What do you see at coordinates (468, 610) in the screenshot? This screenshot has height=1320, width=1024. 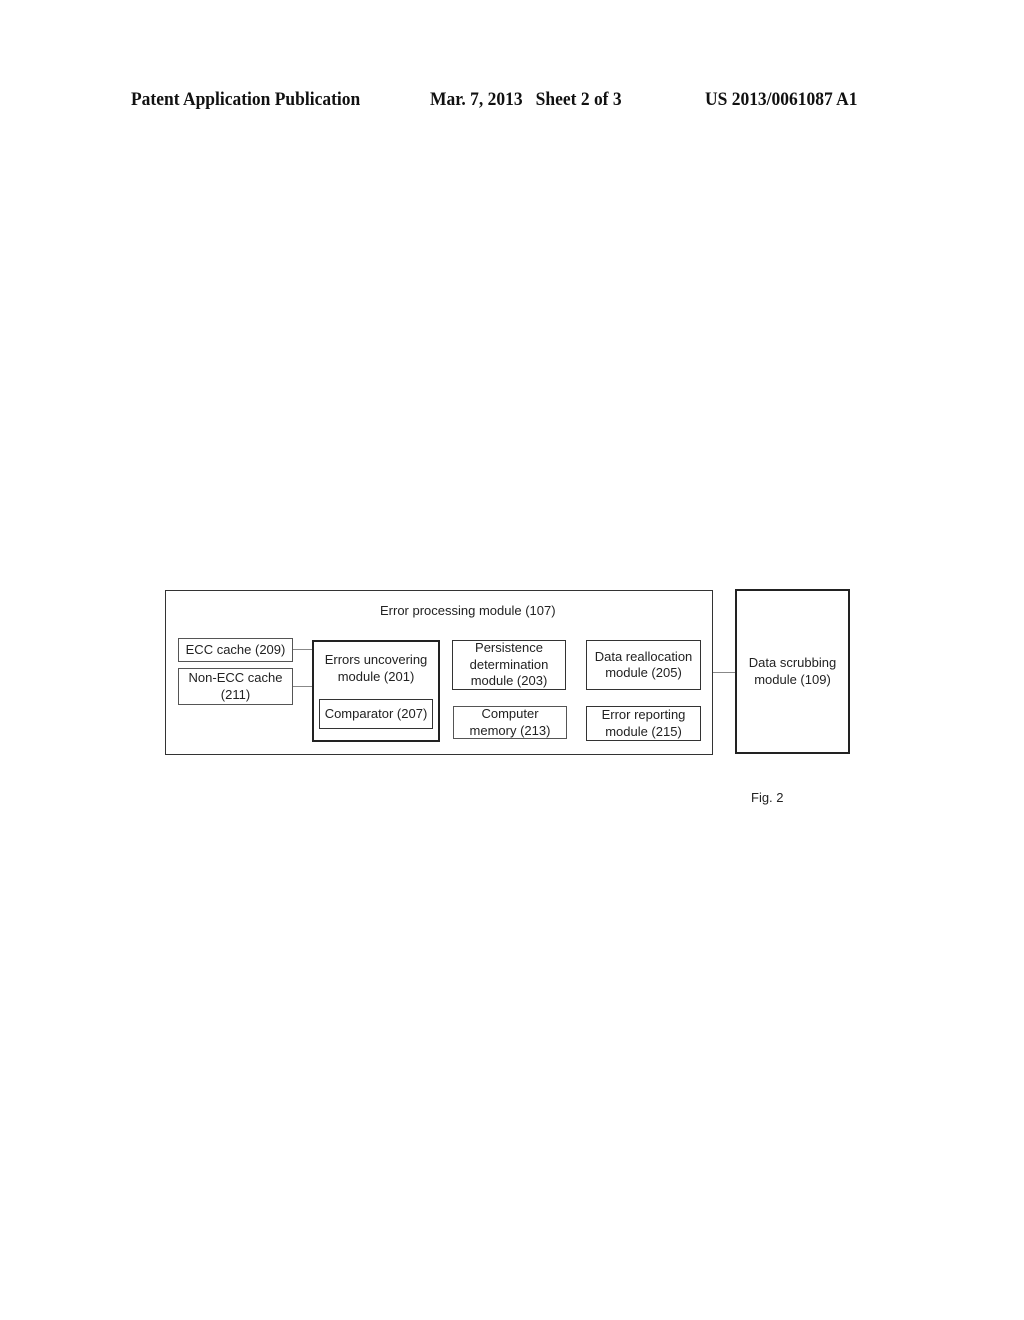 I see `error-processing-module-label: Error processing module (107)` at bounding box center [468, 610].